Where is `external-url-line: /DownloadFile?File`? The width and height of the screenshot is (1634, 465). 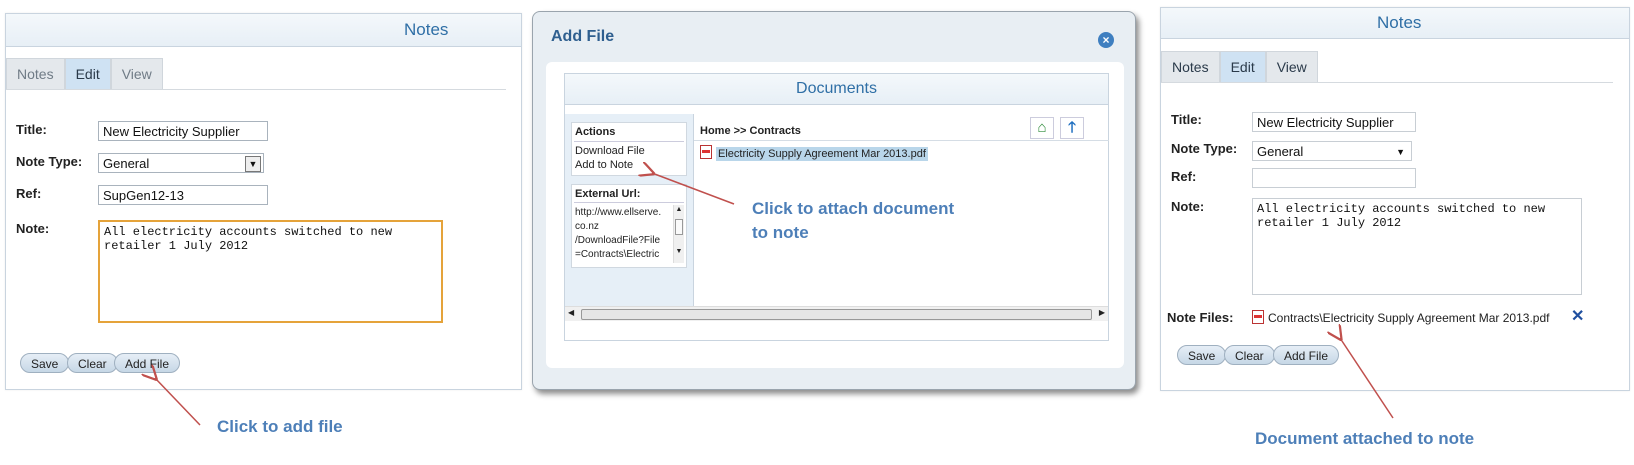
external-url-line: /DownloadFile?File is located at coordinates (618, 240).